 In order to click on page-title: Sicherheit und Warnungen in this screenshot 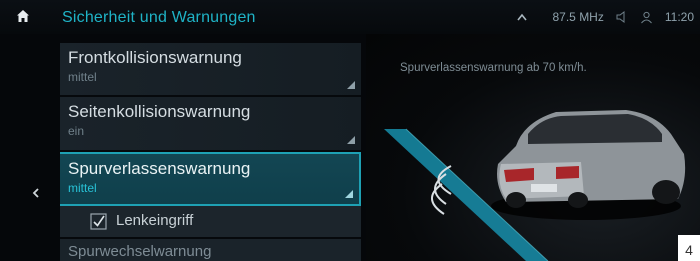, I will do `click(159, 17)`.